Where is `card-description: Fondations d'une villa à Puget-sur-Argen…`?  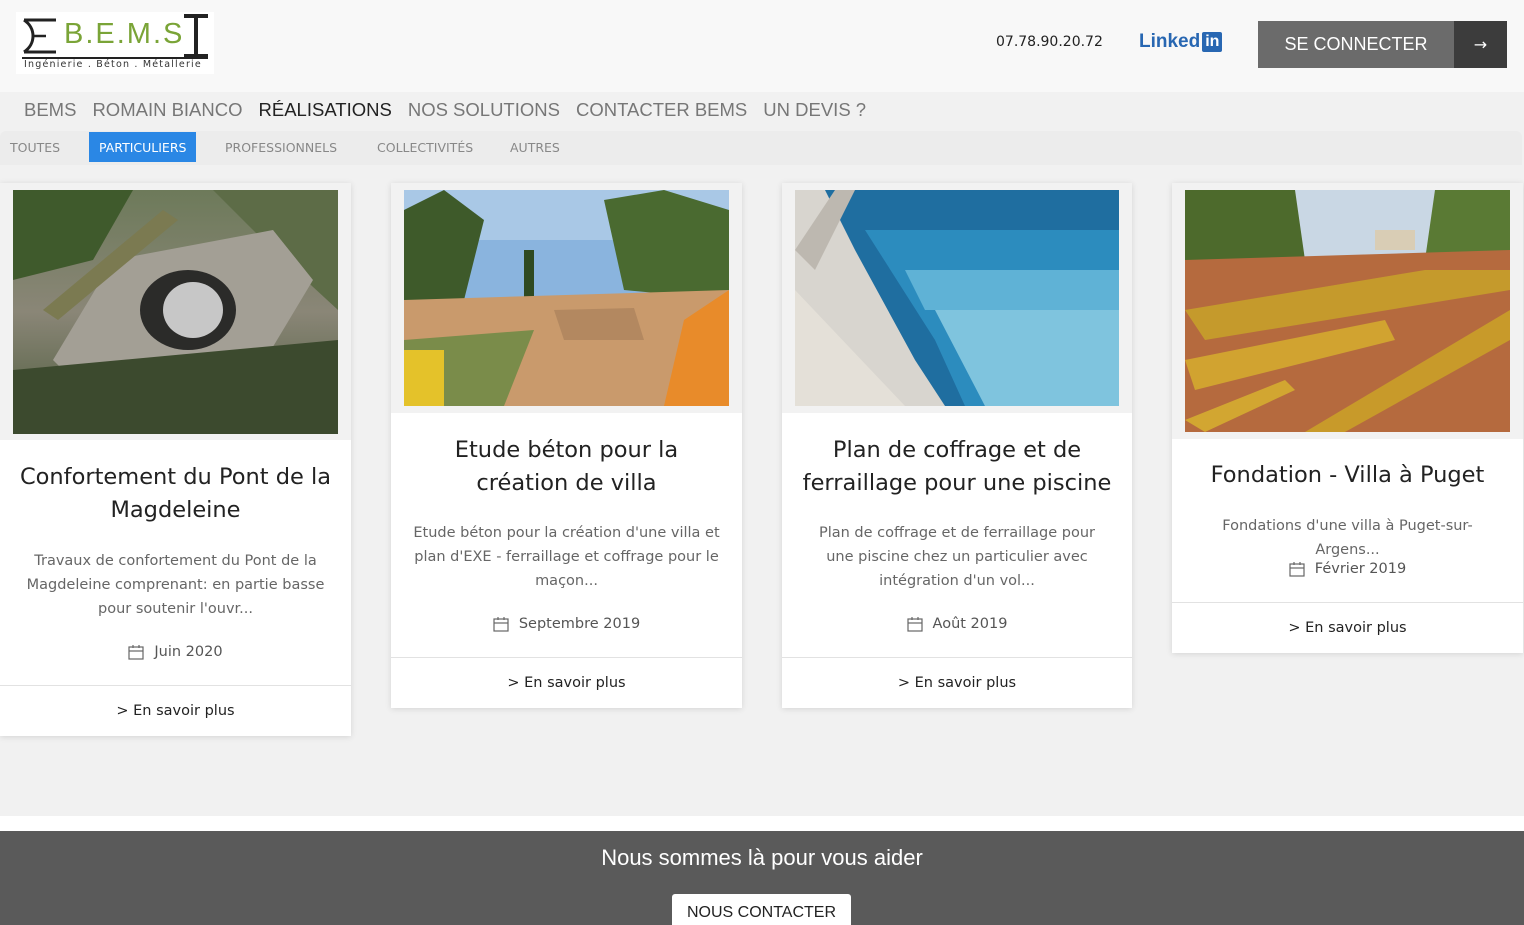 card-description: Fondations d'une villa à Puget-sur-Argen… is located at coordinates (1347, 538).